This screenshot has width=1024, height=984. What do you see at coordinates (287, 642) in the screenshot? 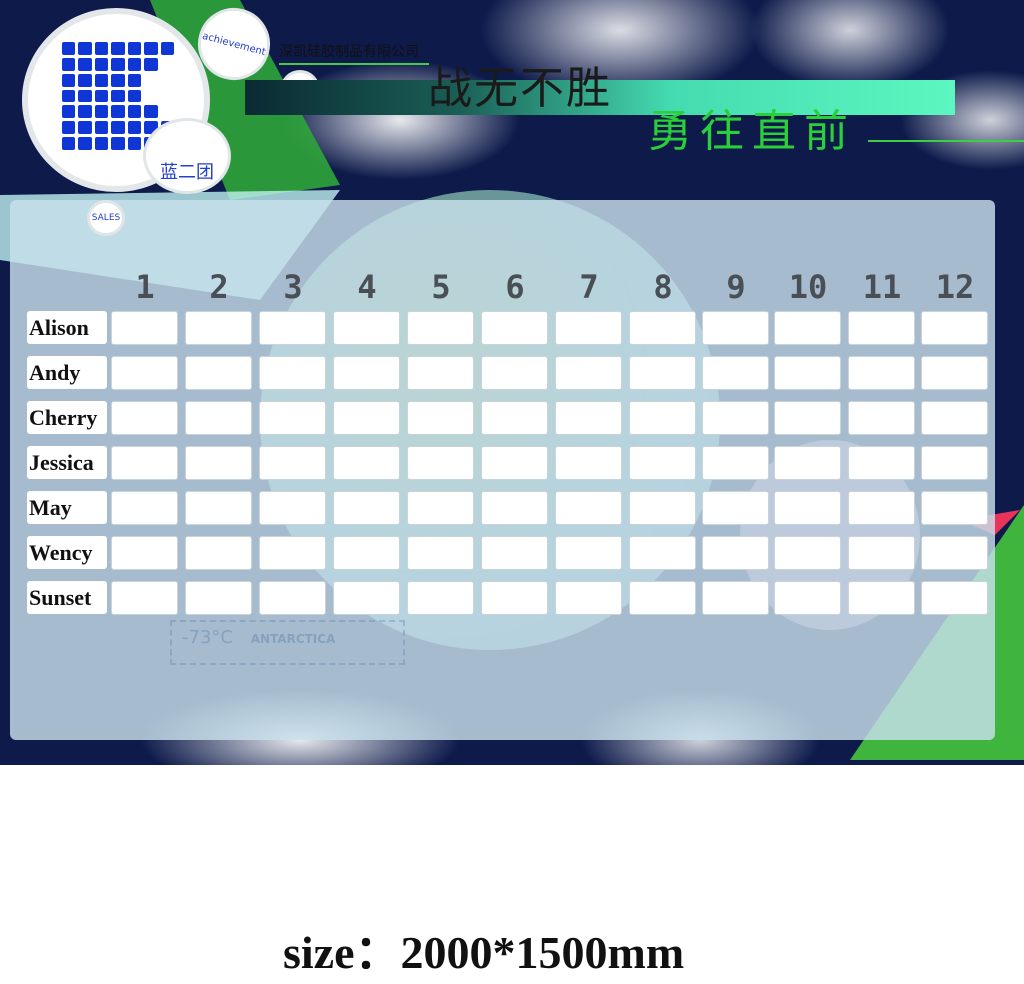
I see `antarctica-stamp: -73°C ANTARCTICA` at bounding box center [287, 642].